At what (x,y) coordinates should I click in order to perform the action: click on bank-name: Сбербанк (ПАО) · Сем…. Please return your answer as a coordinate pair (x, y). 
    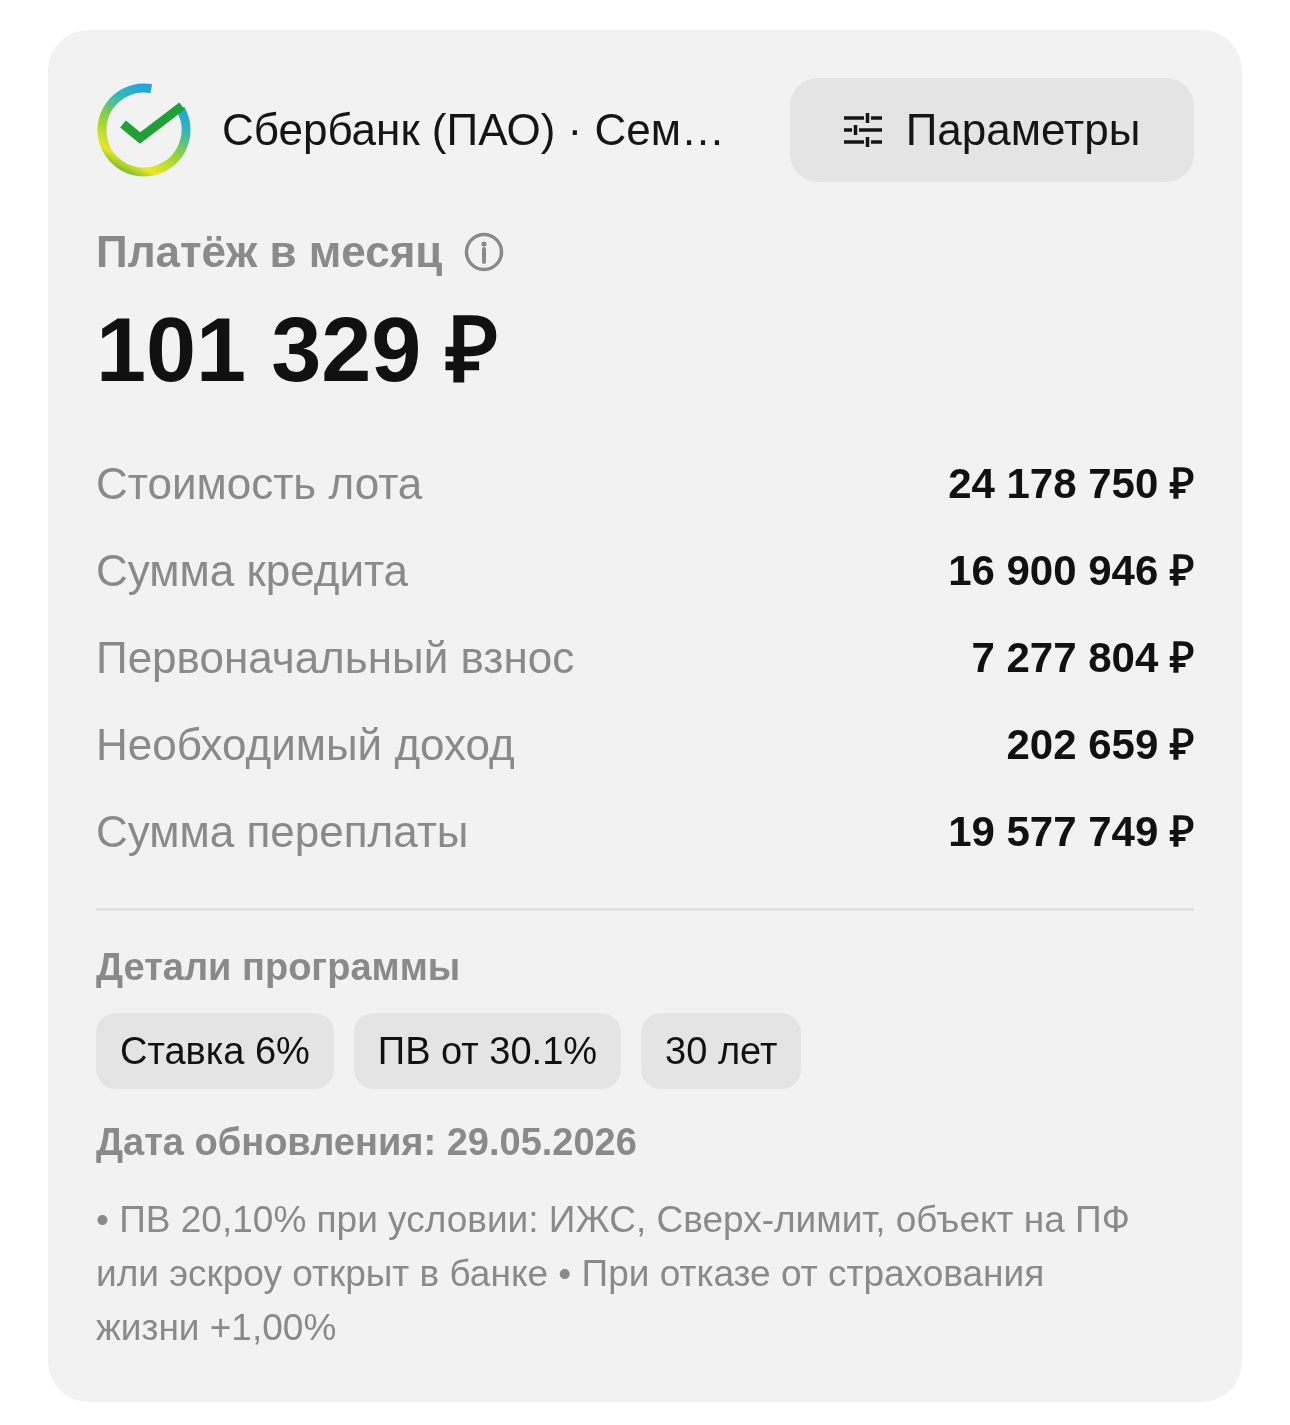
    Looking at the image, I should click on (473, 130).